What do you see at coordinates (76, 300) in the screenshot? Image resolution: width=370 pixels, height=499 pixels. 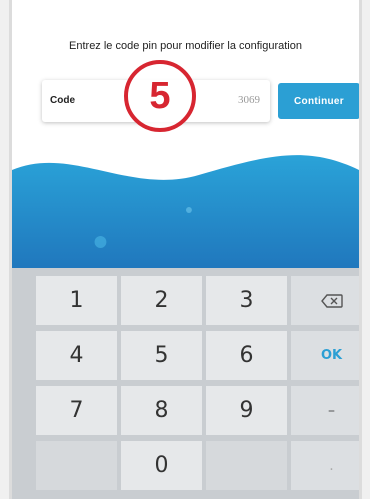 I see `key-1: 1` at bounding box center [76, 300].